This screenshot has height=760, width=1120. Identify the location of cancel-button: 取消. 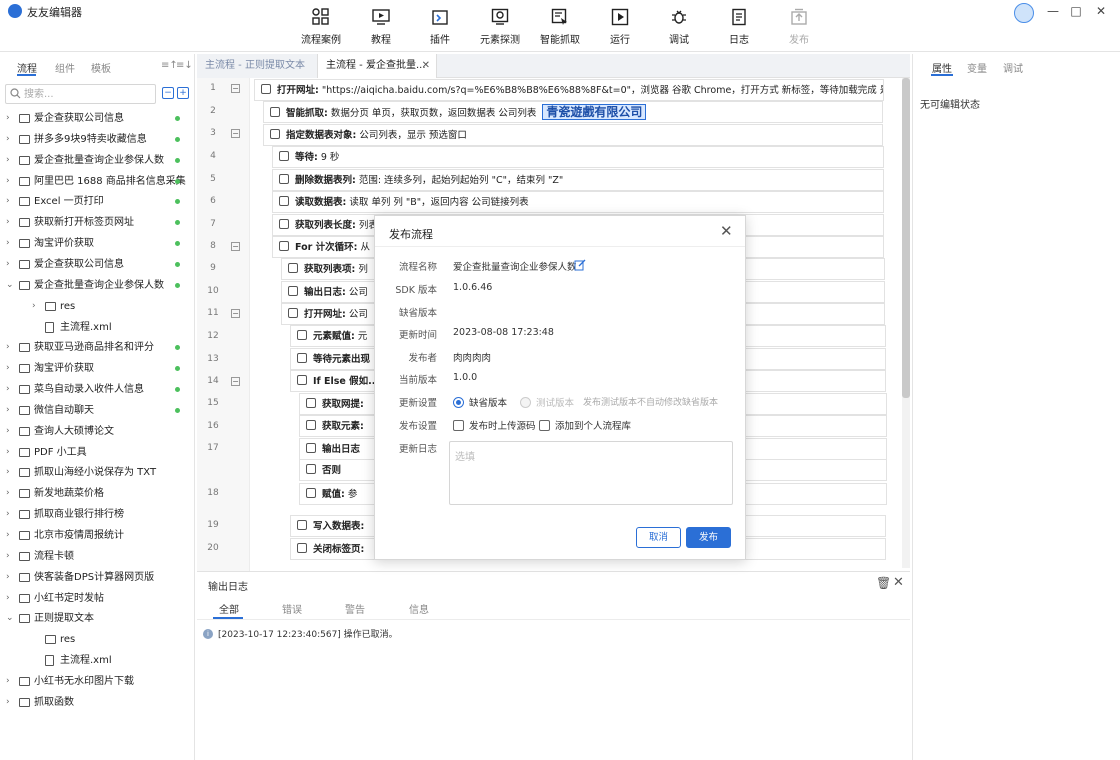
(658, 537).